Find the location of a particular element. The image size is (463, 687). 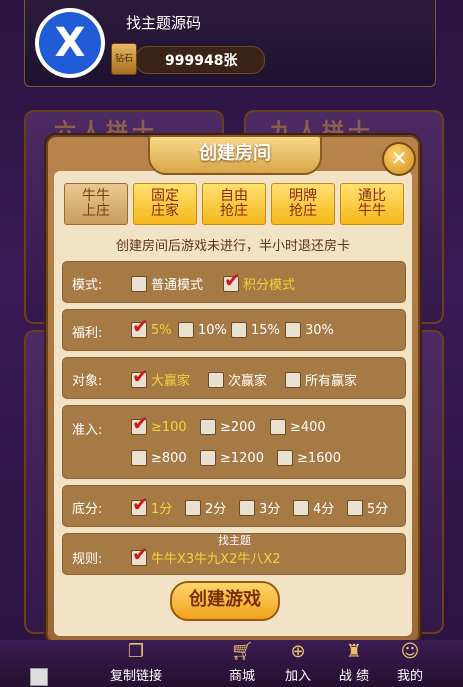

option-label: 15% is located at coordinates (265, 330).